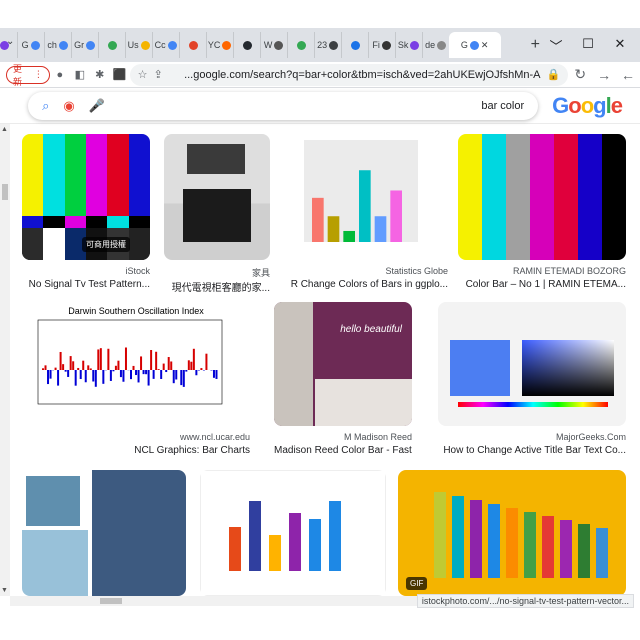 The height and width of the screenshot is (640, 640). Describe the element at coordinates (5, 192) in the screenshot. I see `scroll-thumb` at that location.